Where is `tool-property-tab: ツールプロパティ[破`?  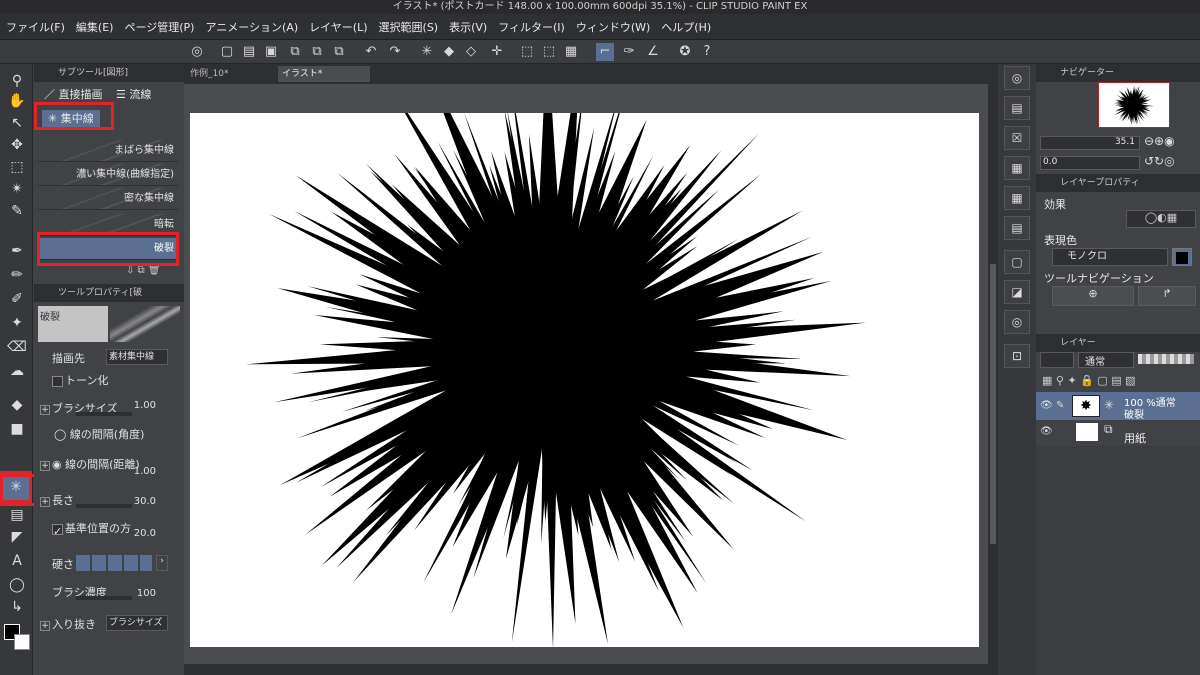 tool-property-tab: ツールプロパティ[破 is located at coordinates (109, 293).